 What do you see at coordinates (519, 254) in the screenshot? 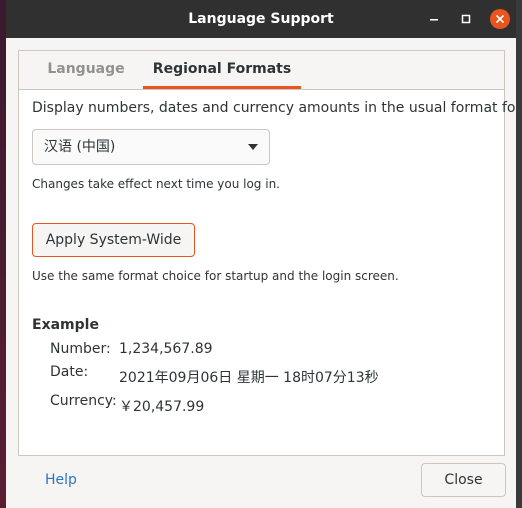
I see `desktop-background-right` at bounding box center [519, 254].